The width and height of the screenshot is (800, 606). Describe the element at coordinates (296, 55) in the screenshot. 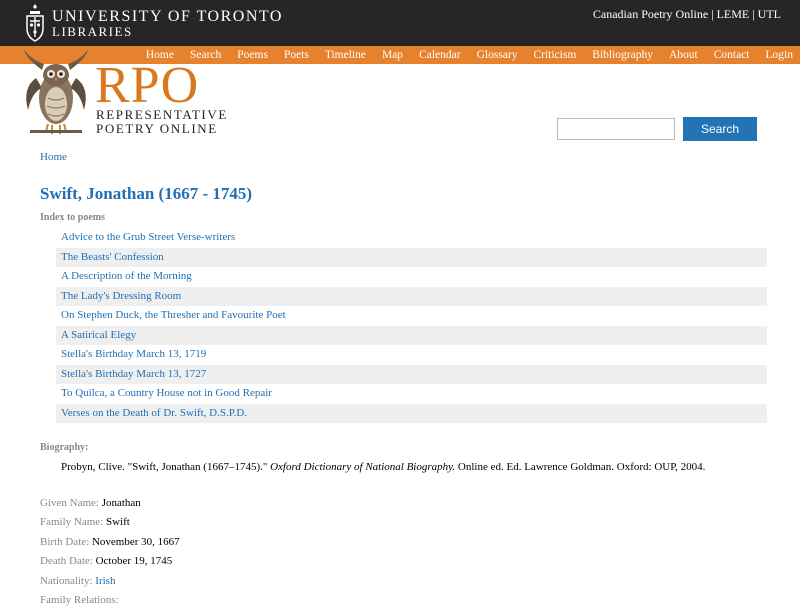

I see `nav-item-poets: Poets` at that location.